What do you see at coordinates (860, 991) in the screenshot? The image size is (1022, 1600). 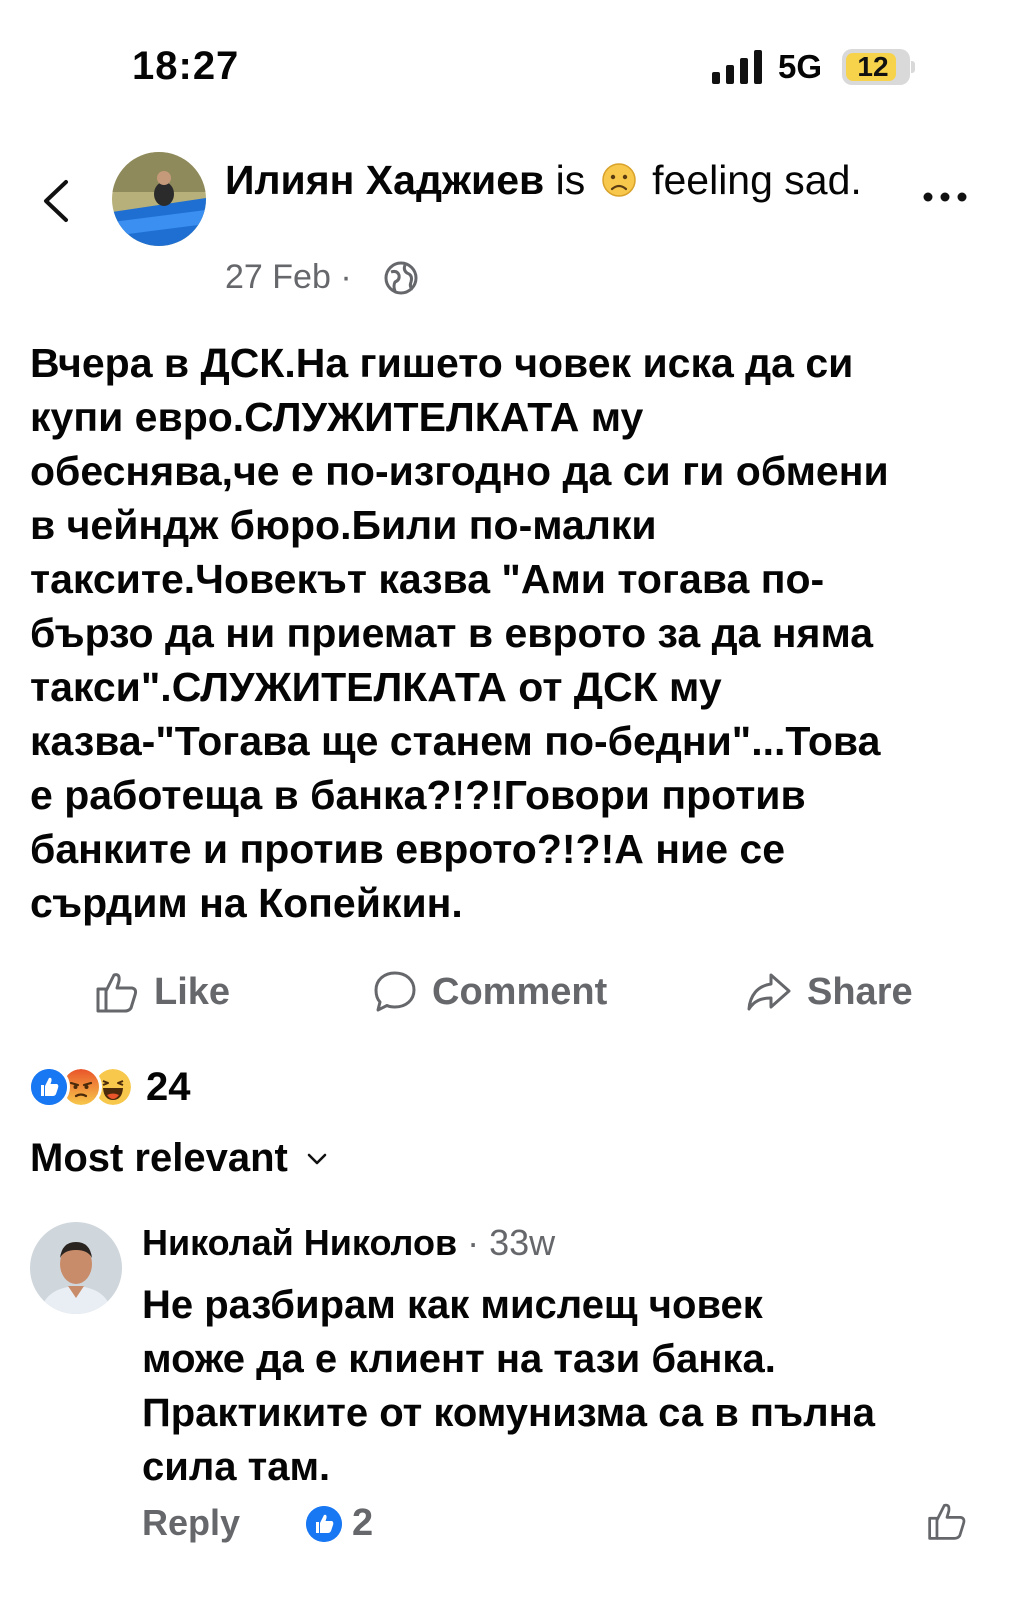 I see `share-label: Share` at bounding box center [860, 991].